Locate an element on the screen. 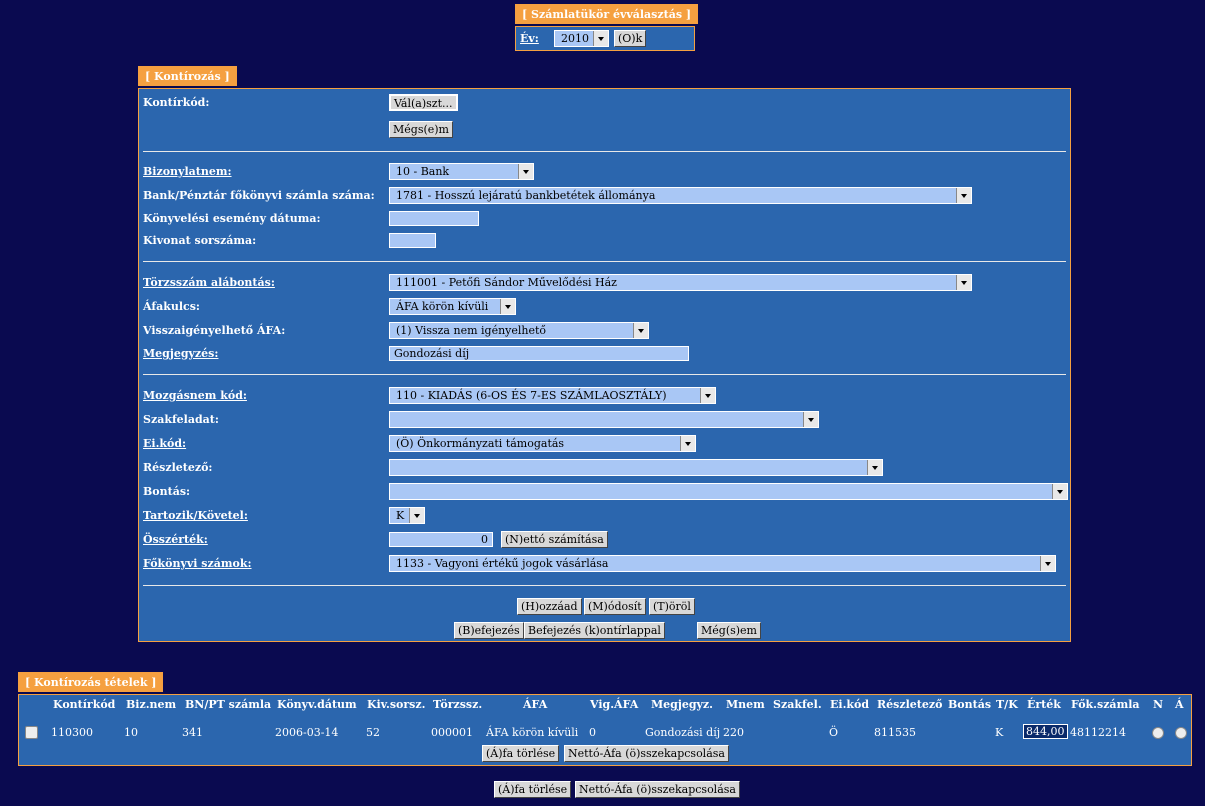 Image resolution: width=1205 pixels, height=806 pixels. column-header: Szakfel. is located at coordinates (797, 704).